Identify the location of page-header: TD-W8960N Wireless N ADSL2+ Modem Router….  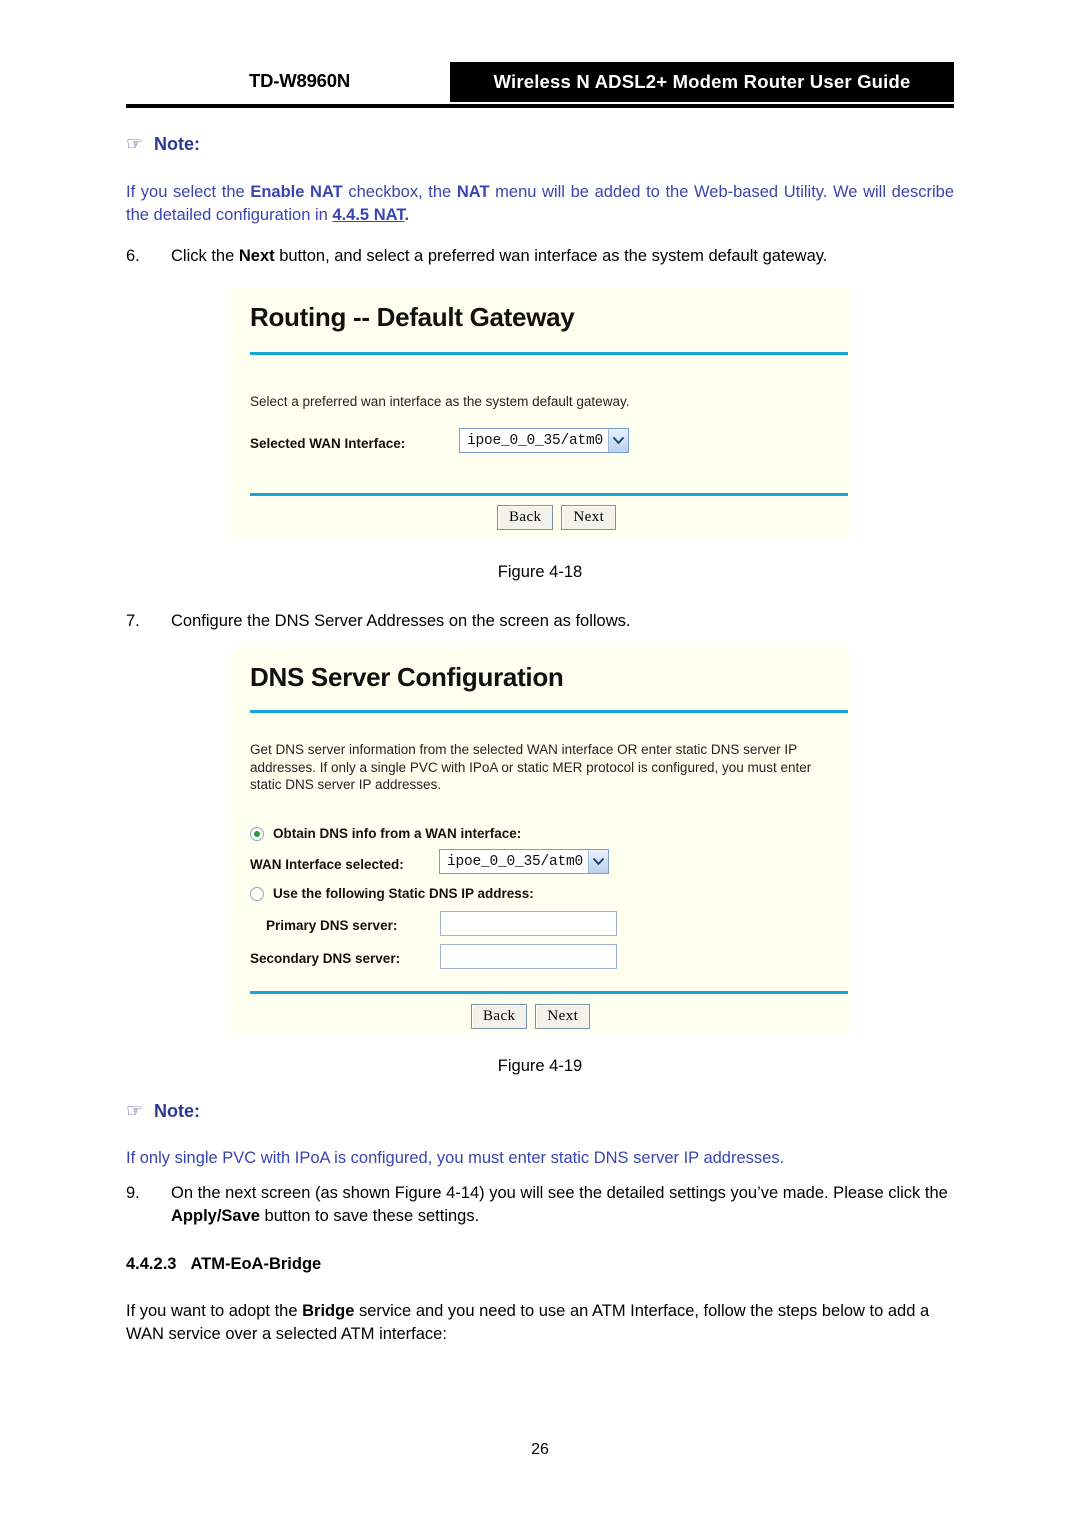
(540, 83).